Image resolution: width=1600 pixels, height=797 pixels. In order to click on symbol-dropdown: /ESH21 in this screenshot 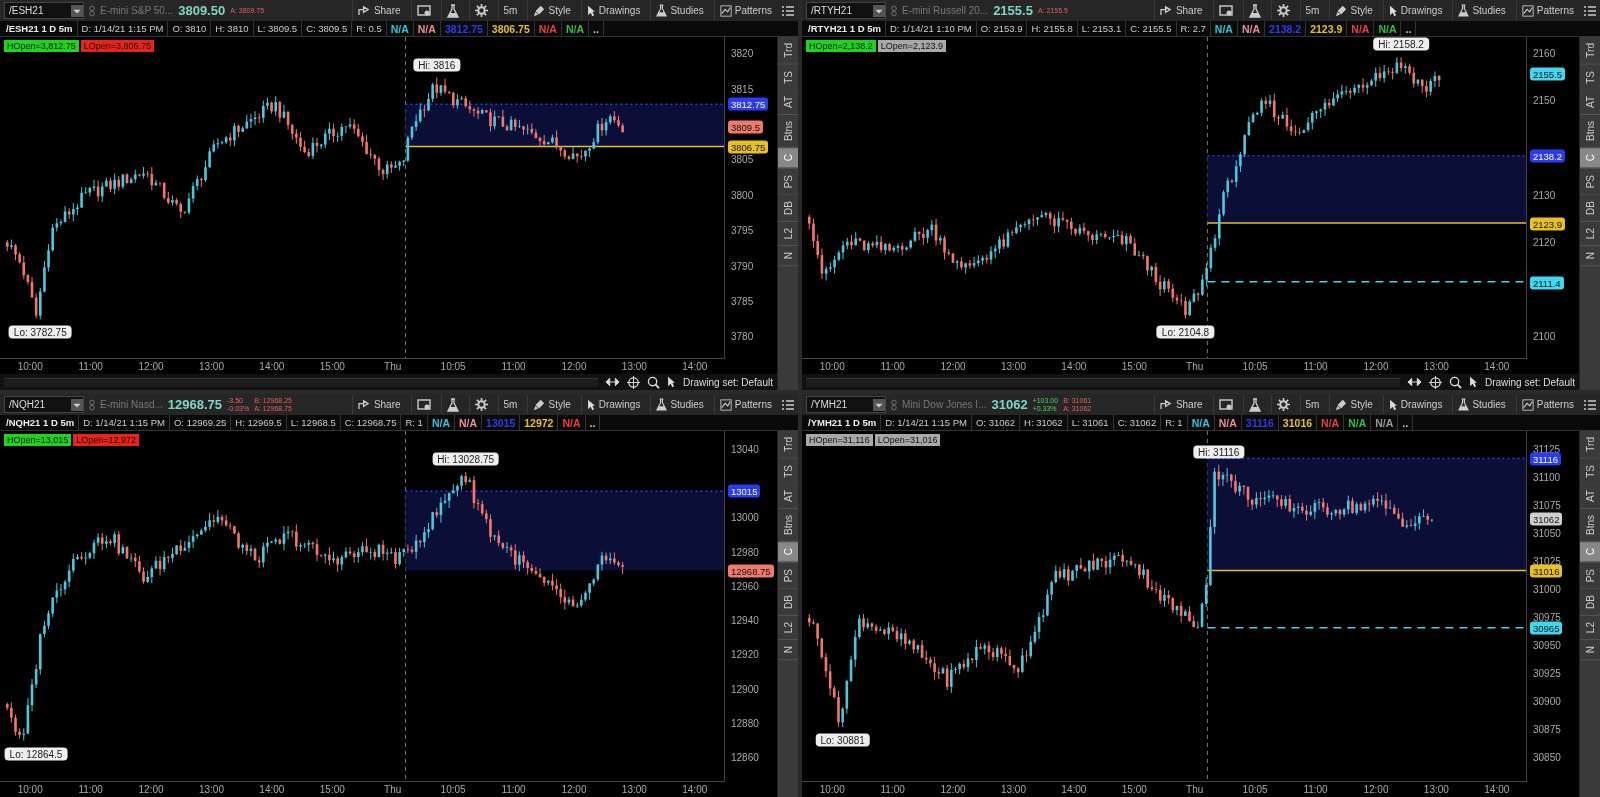, I will do `click(44, 10)`.